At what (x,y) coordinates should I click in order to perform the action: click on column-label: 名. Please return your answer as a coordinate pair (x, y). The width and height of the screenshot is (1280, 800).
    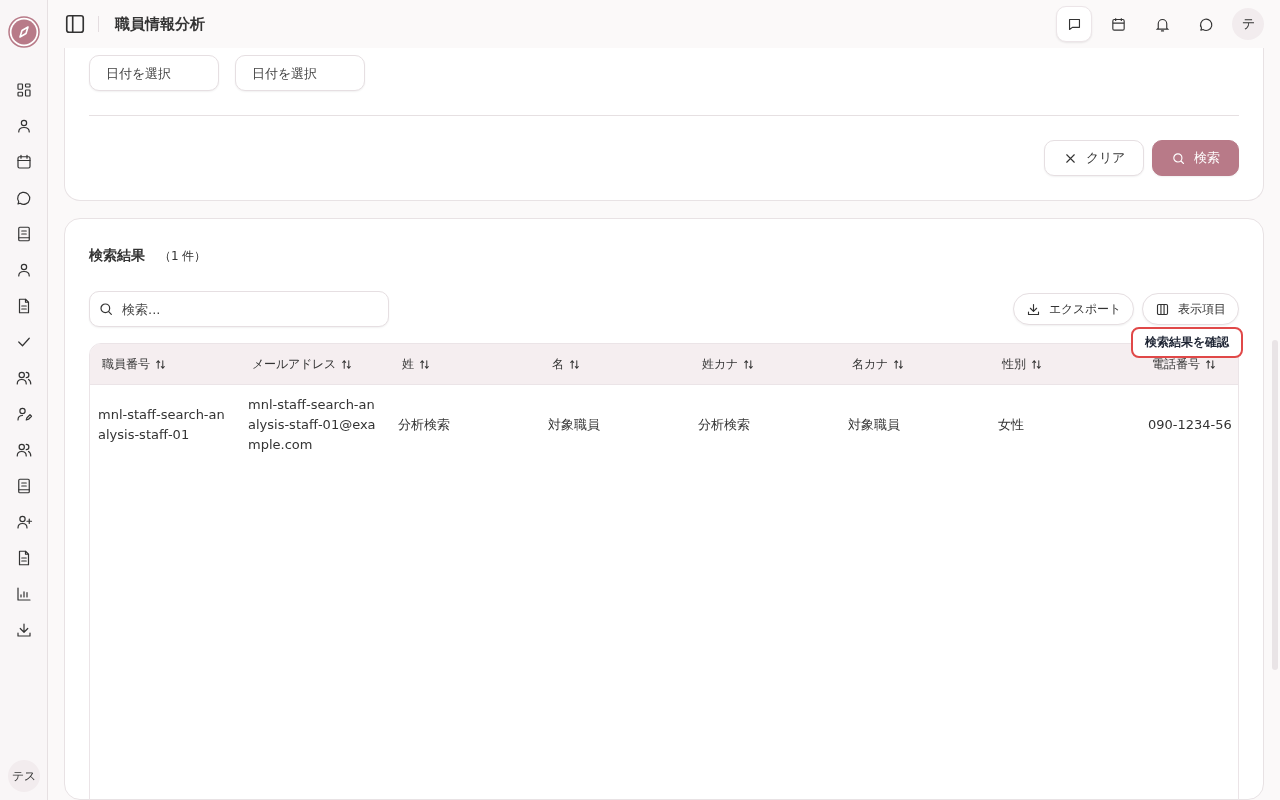
    Looking at the image, I should click on (558, 364).